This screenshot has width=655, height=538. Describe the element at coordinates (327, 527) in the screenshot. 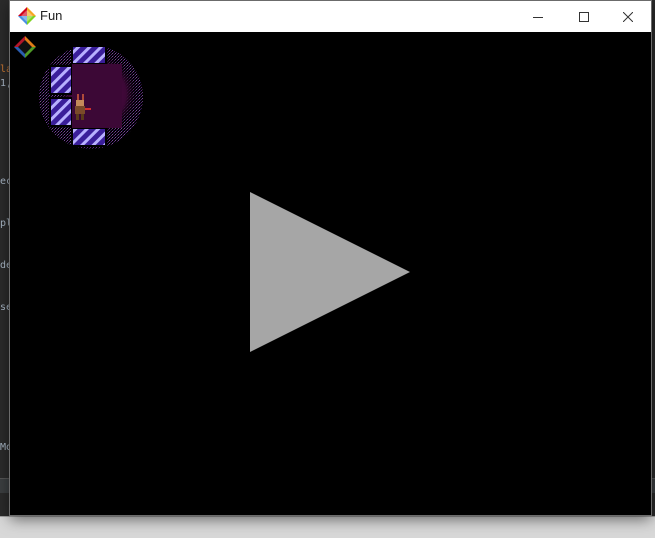

I see `ide-status-bar` at that location.